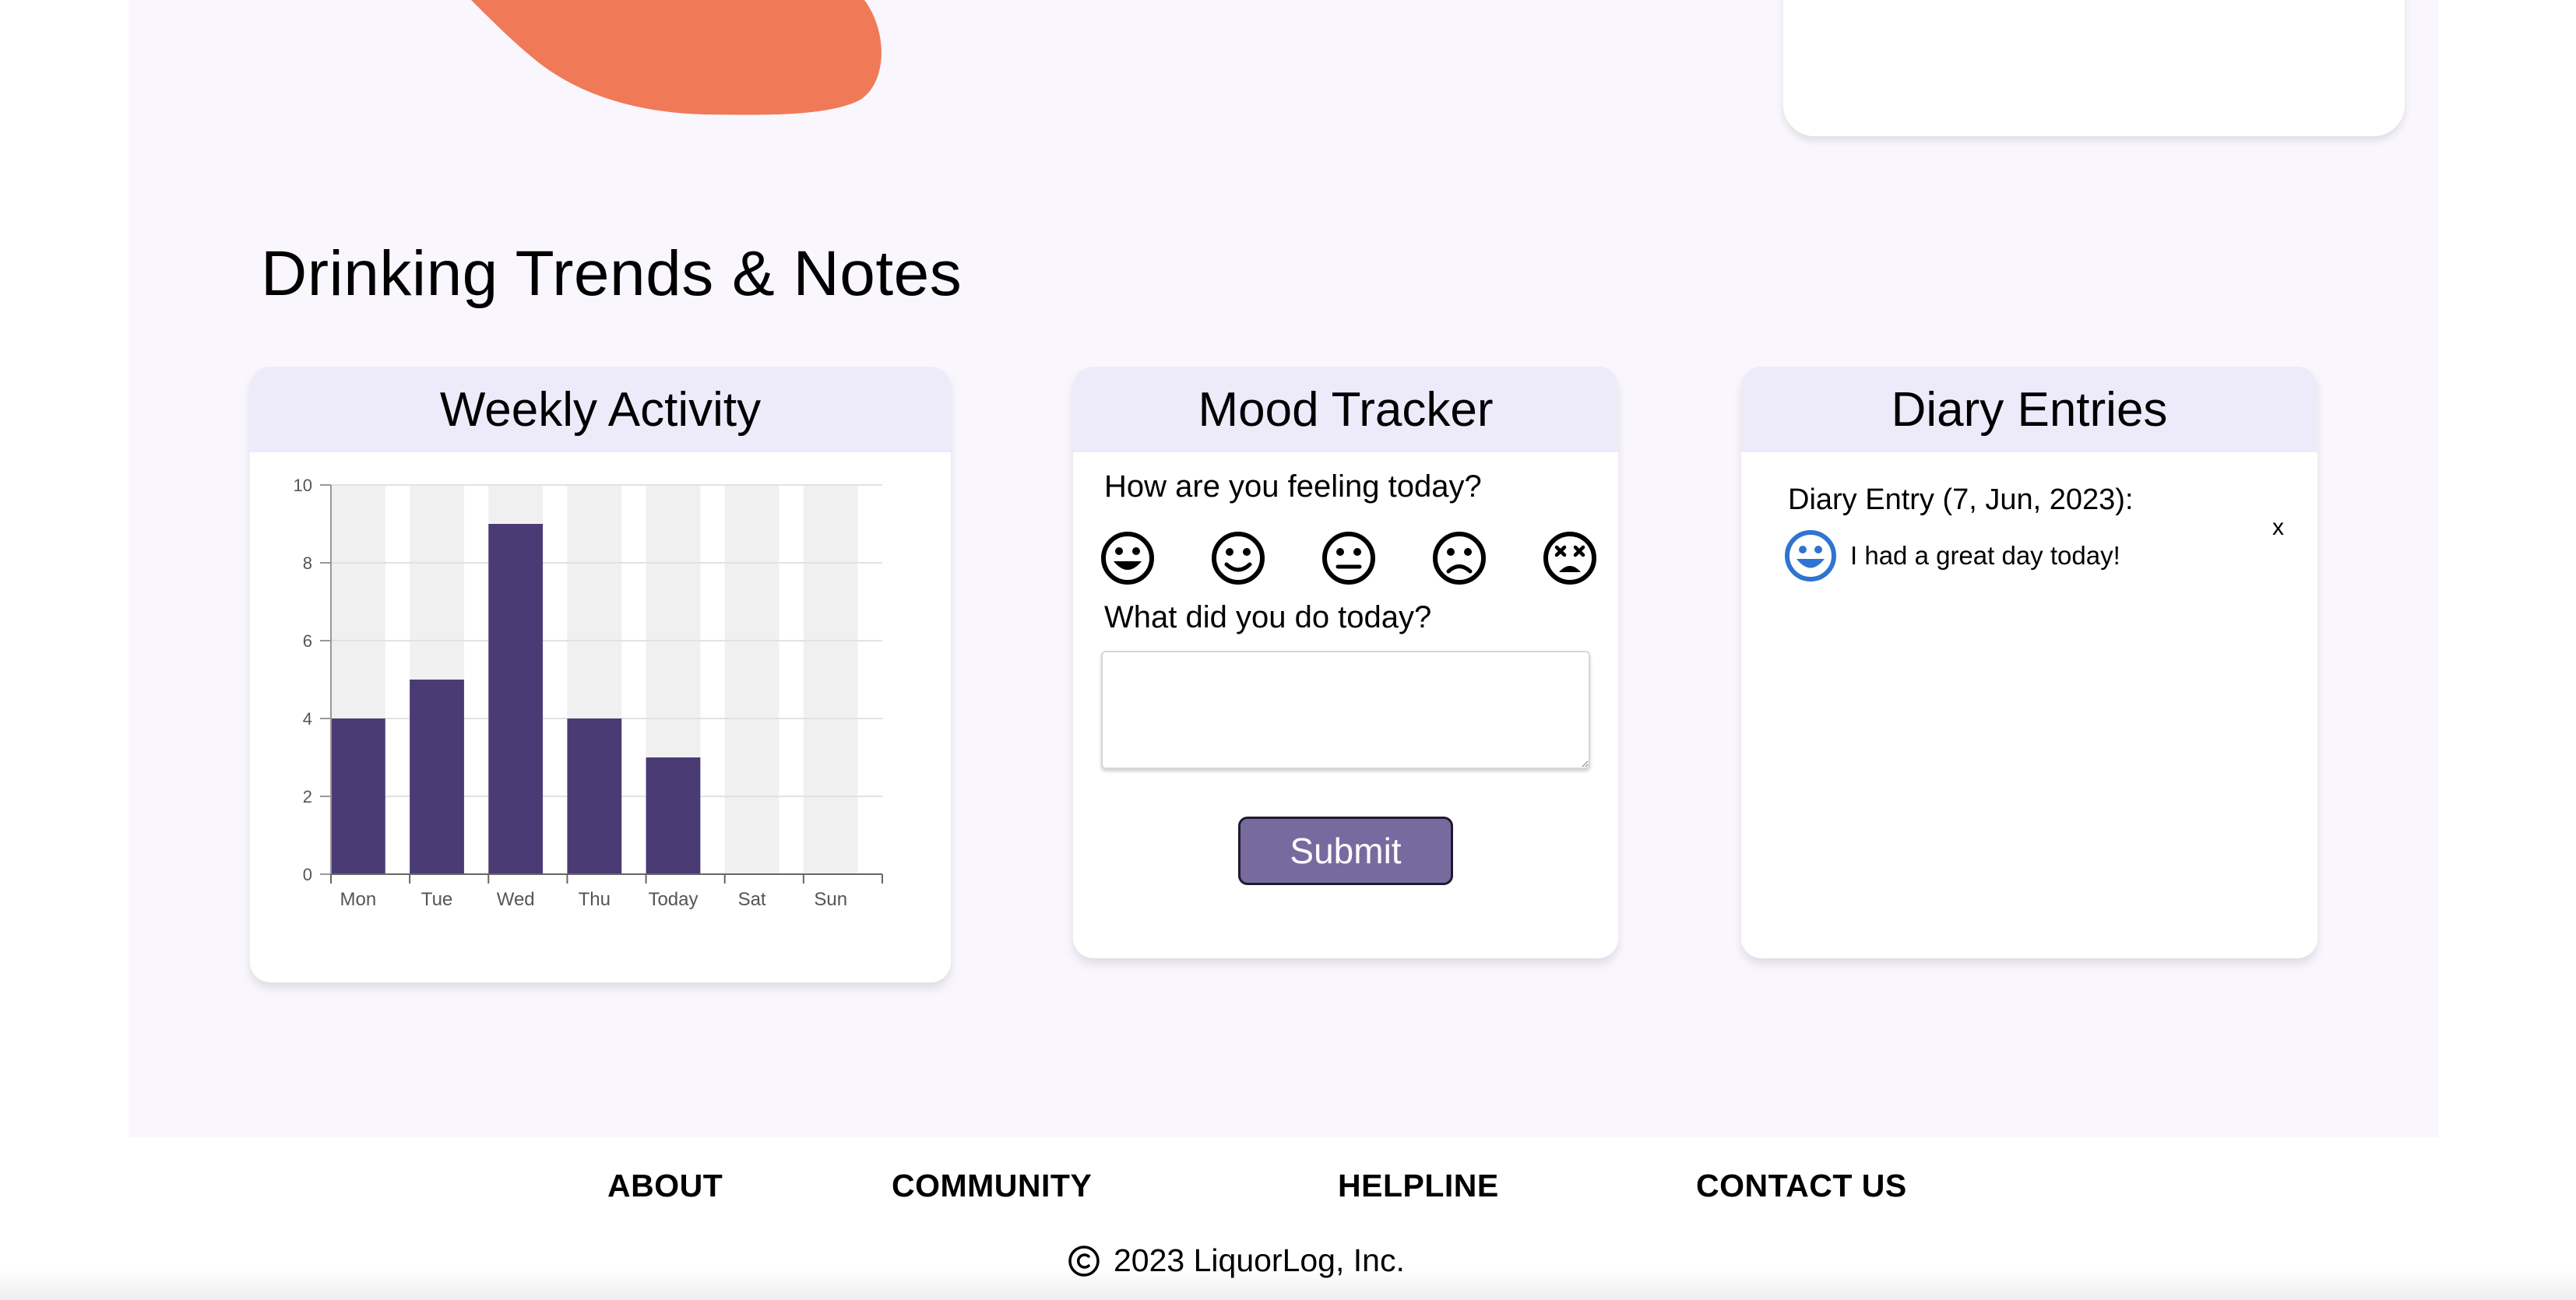 This screenshot has height=1300, width=2576. Describe the element at coordinates (1345, 851) in the screenshot. I see `submit-button: Submit` at that location.